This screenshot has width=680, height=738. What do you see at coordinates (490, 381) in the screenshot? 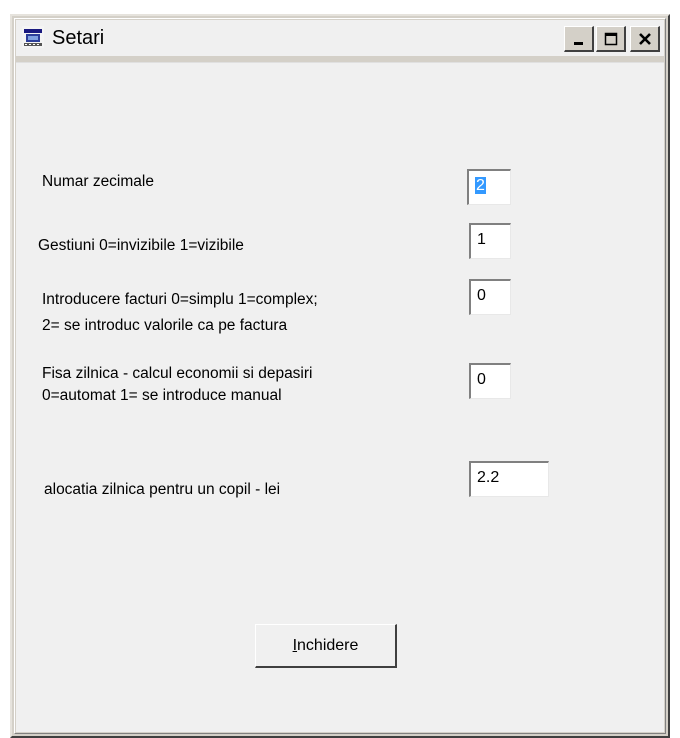
I see `fisa-field: 0` at bounding box center [490, 381].